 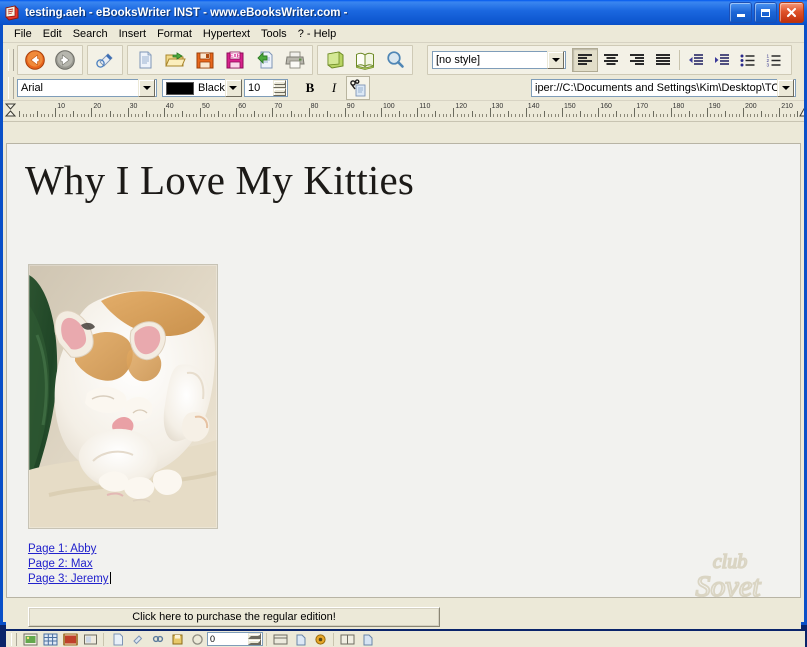 What do you see at coordinates (300, 639) in the screenshot?
I see `page-next-icon` at bounding box center [300, 639].